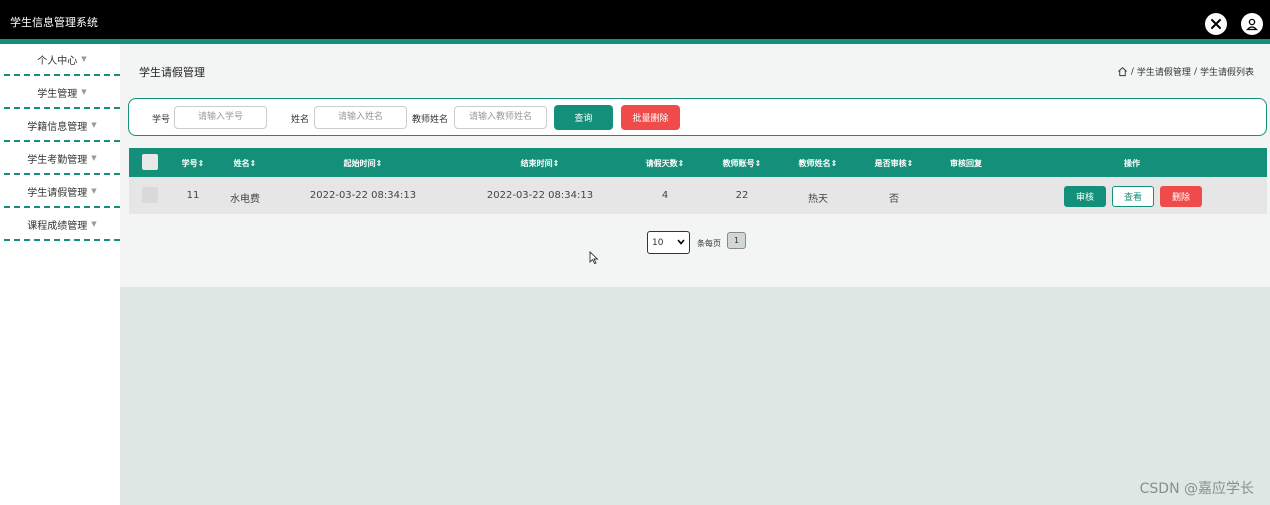  What do you see at coordinates (894, 163) in the screenshot?
I see `column-header-reviewed: 是否审核⇕` at bounding box center [894, 163].